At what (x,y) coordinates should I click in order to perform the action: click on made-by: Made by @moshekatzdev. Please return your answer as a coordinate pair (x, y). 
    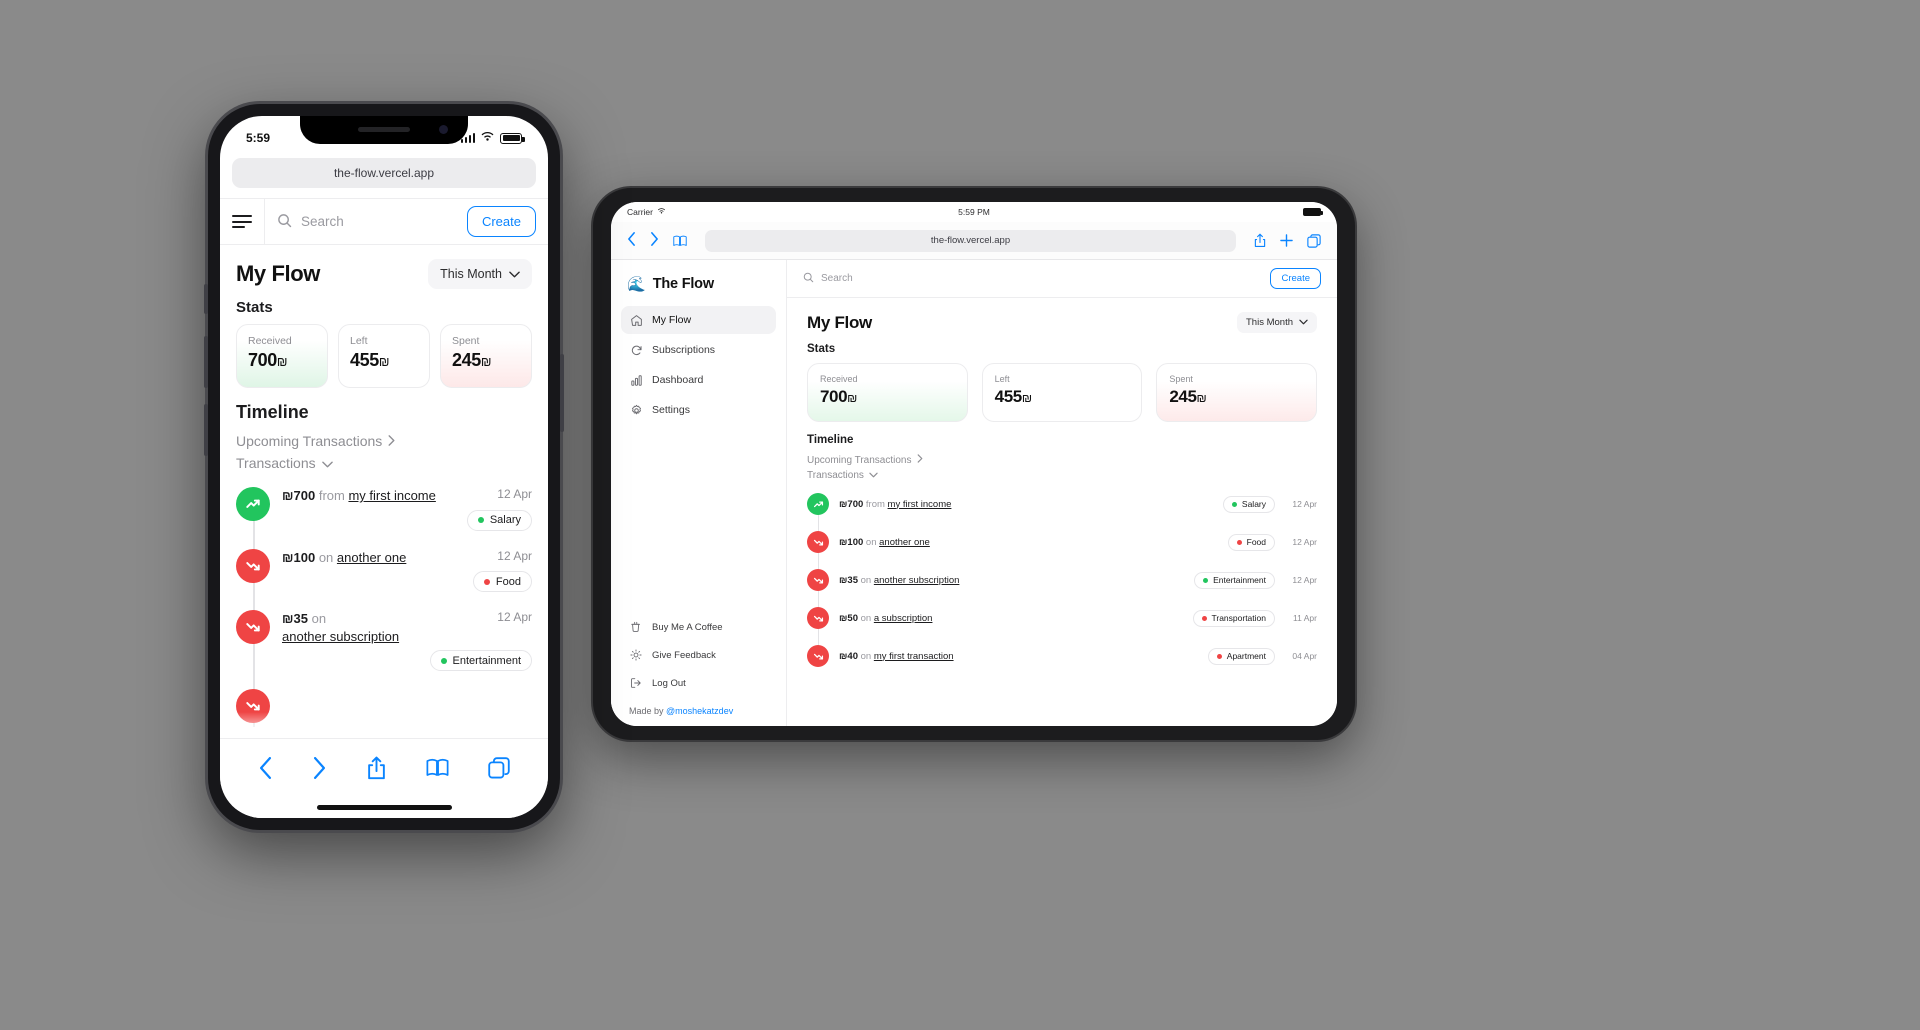
    Looking at the image, I should click on (698, 707).